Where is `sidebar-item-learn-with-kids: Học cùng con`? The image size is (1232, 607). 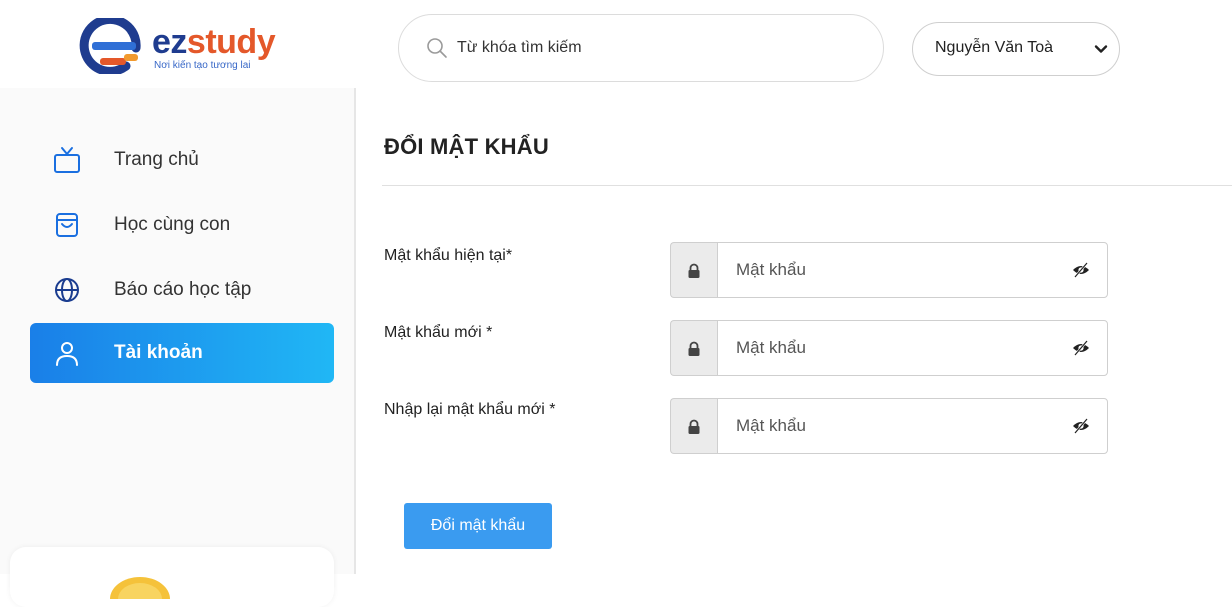 sidebar-item-learn-with-kids: Học cùng con is located at coordinates (182, 225).